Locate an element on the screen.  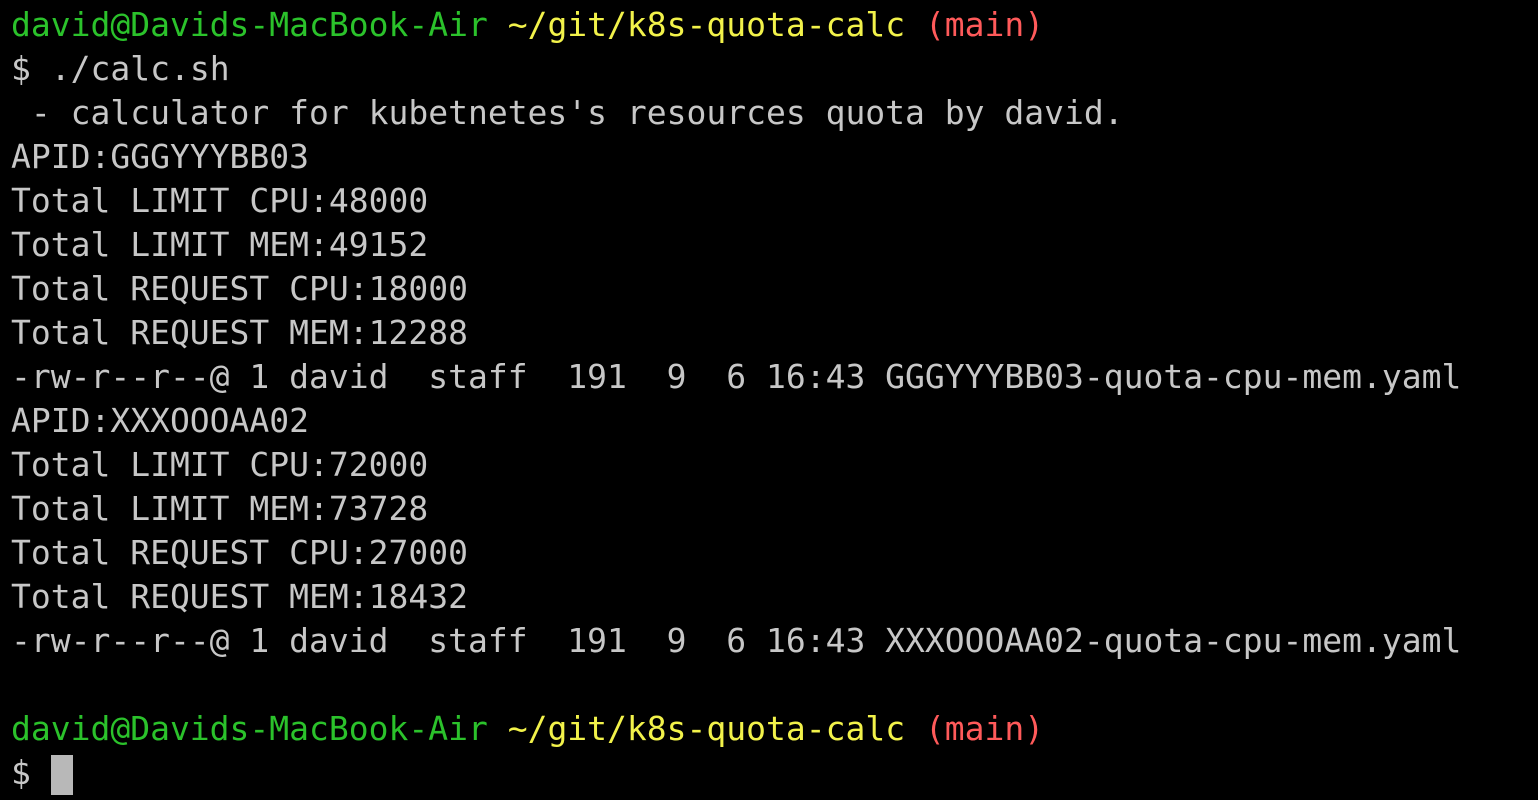
text-cursor is located at coordinates (61, 774).